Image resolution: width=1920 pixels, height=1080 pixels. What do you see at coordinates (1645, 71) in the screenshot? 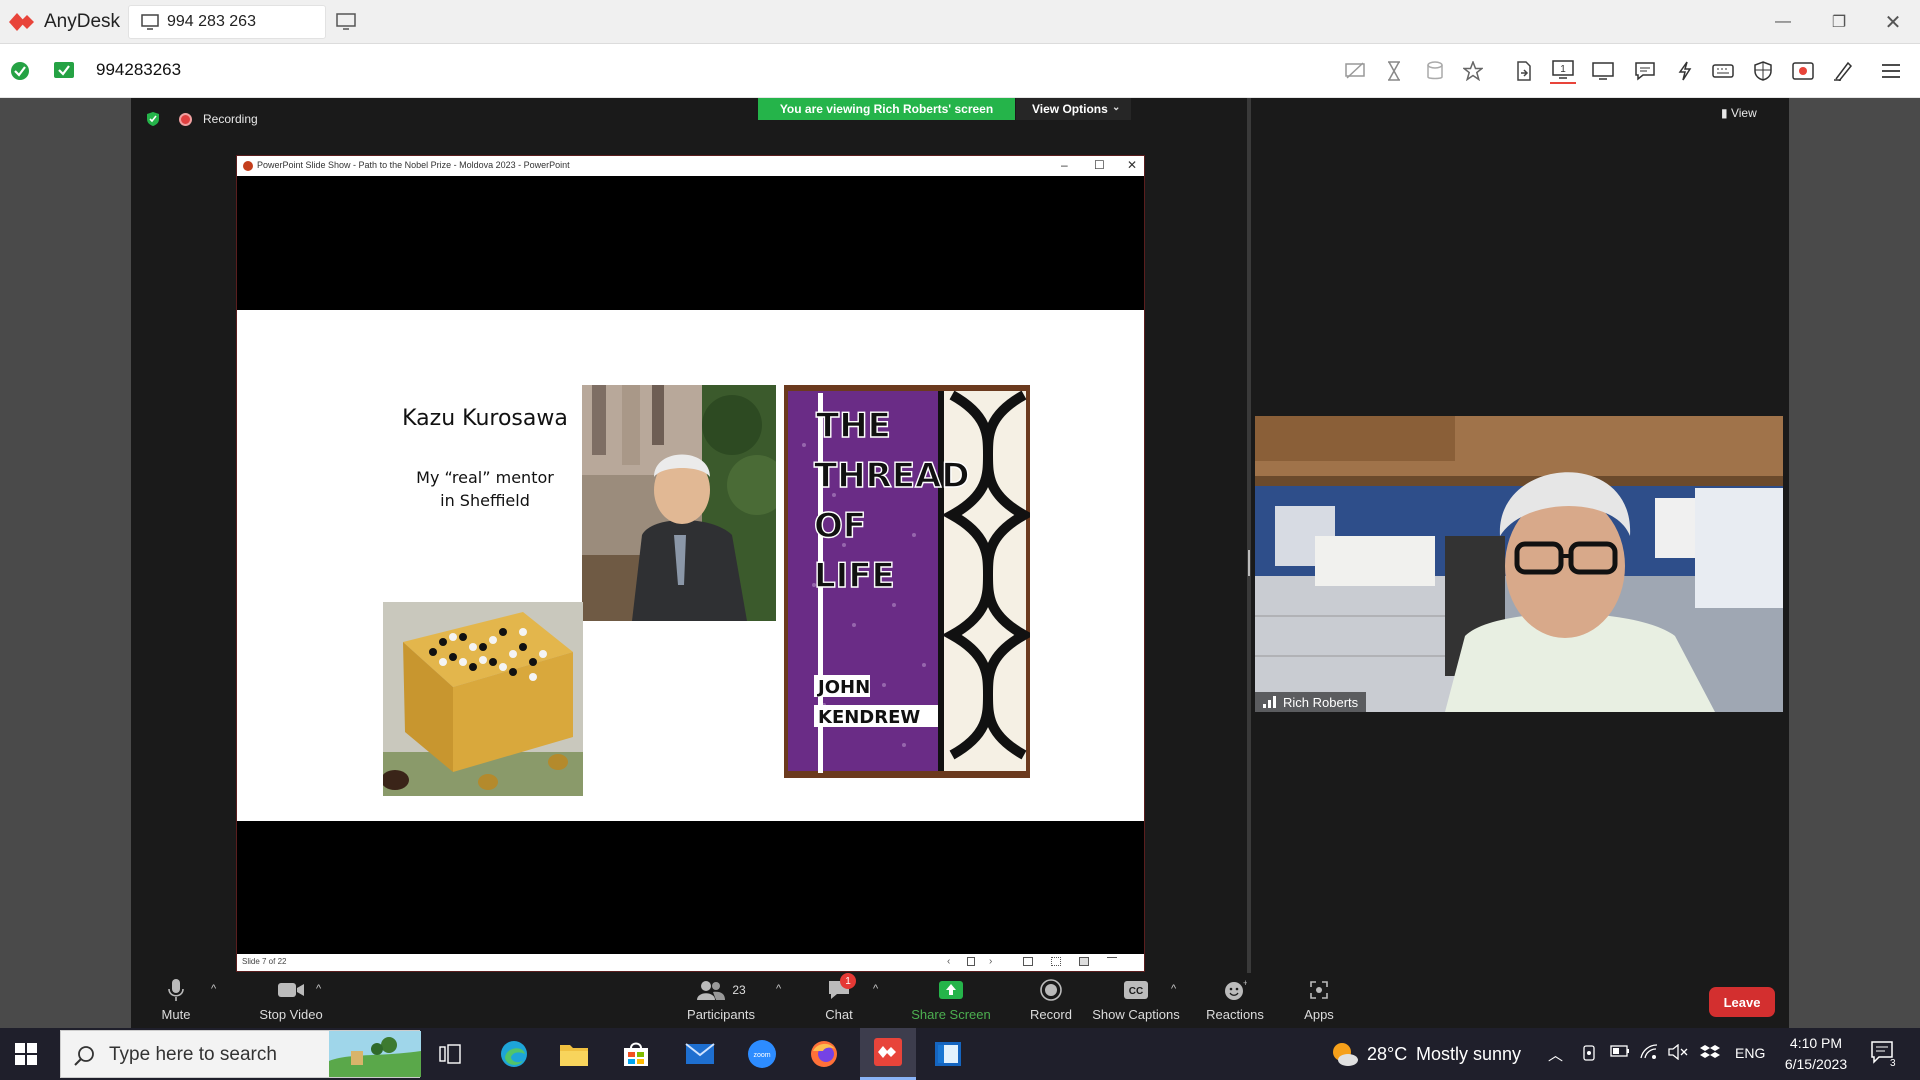
I see `chat-icon` at bounding box center [1645, 71].